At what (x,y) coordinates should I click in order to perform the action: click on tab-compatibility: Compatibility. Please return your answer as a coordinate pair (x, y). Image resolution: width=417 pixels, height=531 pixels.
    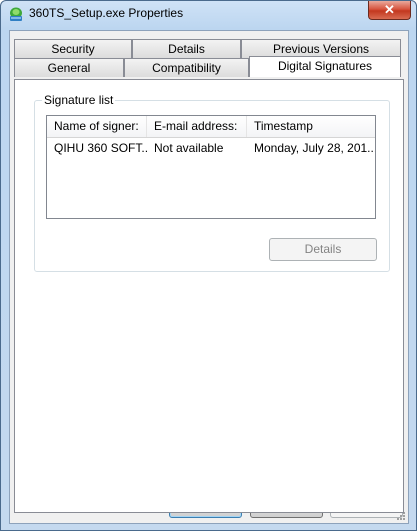
    Looking at the image, I should click on (186, 67).